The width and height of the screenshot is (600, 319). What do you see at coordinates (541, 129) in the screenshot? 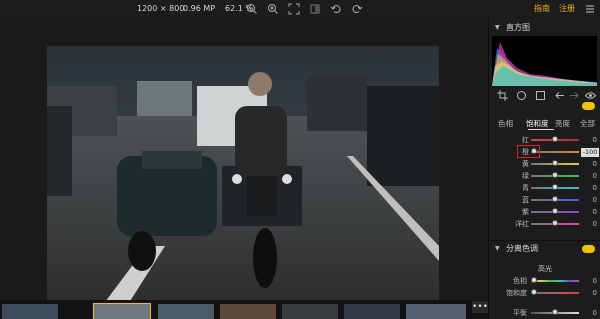
I see `active-tab-underline` at bounding box center [541, 129].